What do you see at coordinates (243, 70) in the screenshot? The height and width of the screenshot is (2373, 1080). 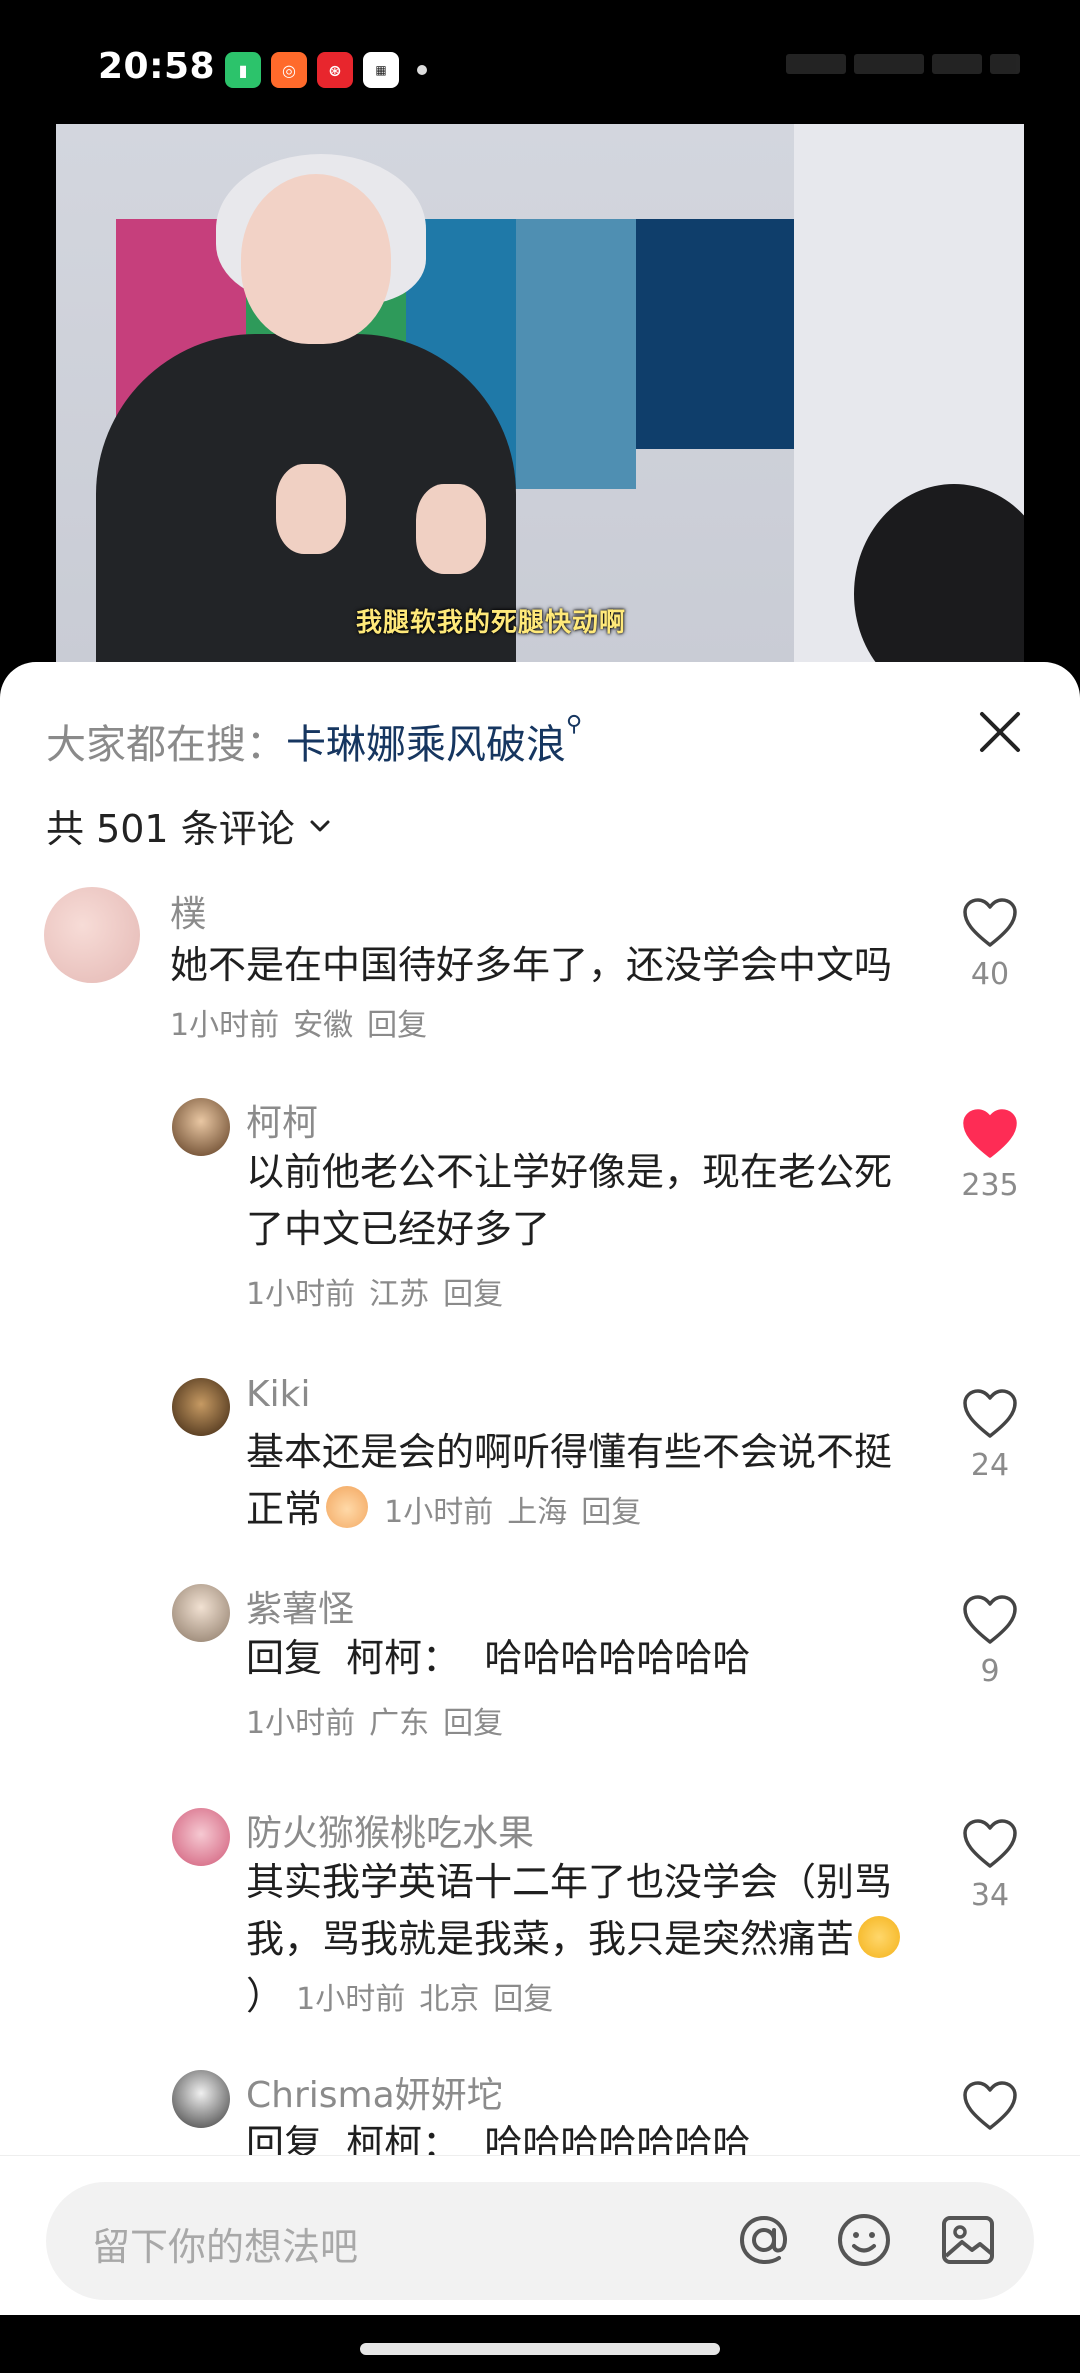 I see `battery-app-icon: ▮` at bounding box center [243, 70].